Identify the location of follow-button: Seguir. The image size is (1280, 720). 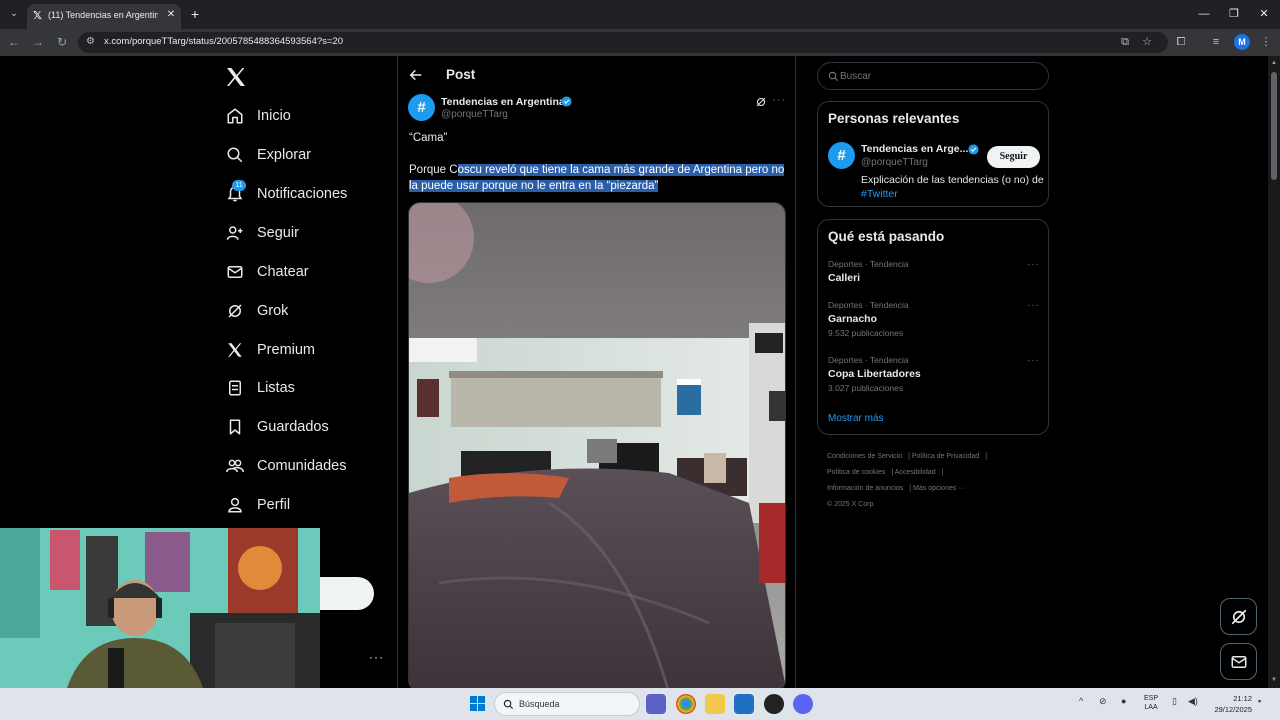
(1013, 157).